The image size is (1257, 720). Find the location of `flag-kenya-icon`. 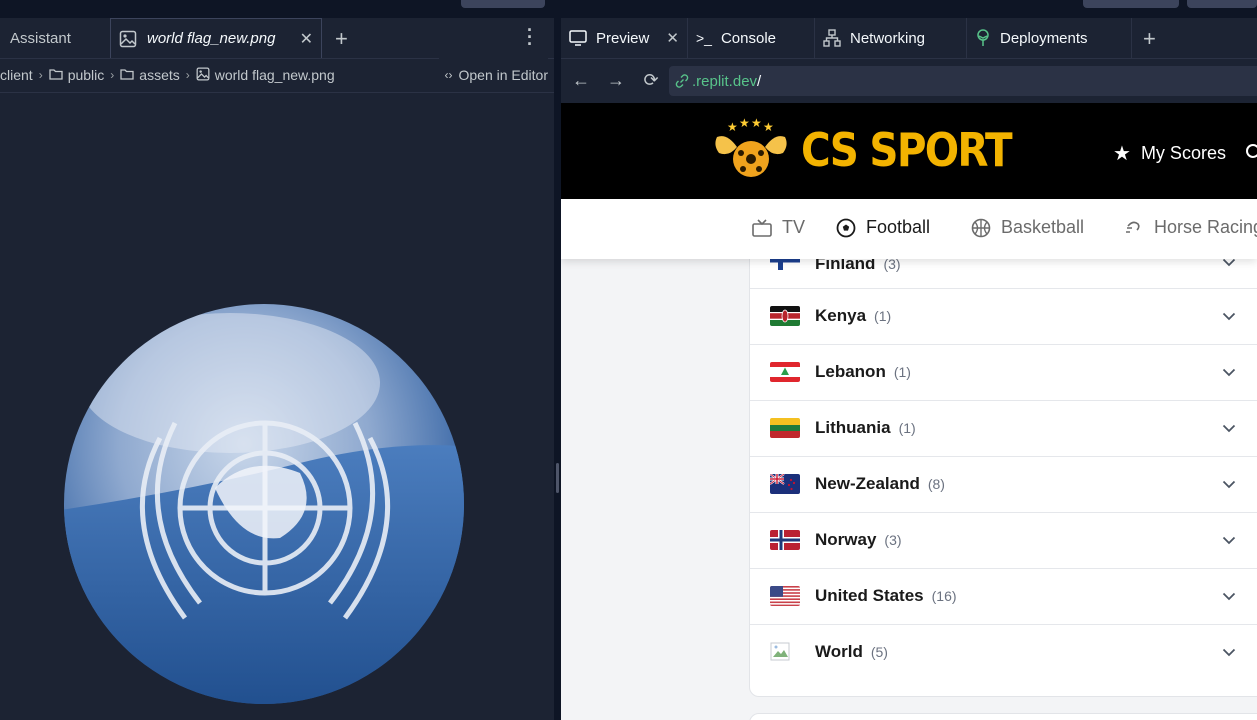

flag-kenya-icon is located at coordinates (785, 316).